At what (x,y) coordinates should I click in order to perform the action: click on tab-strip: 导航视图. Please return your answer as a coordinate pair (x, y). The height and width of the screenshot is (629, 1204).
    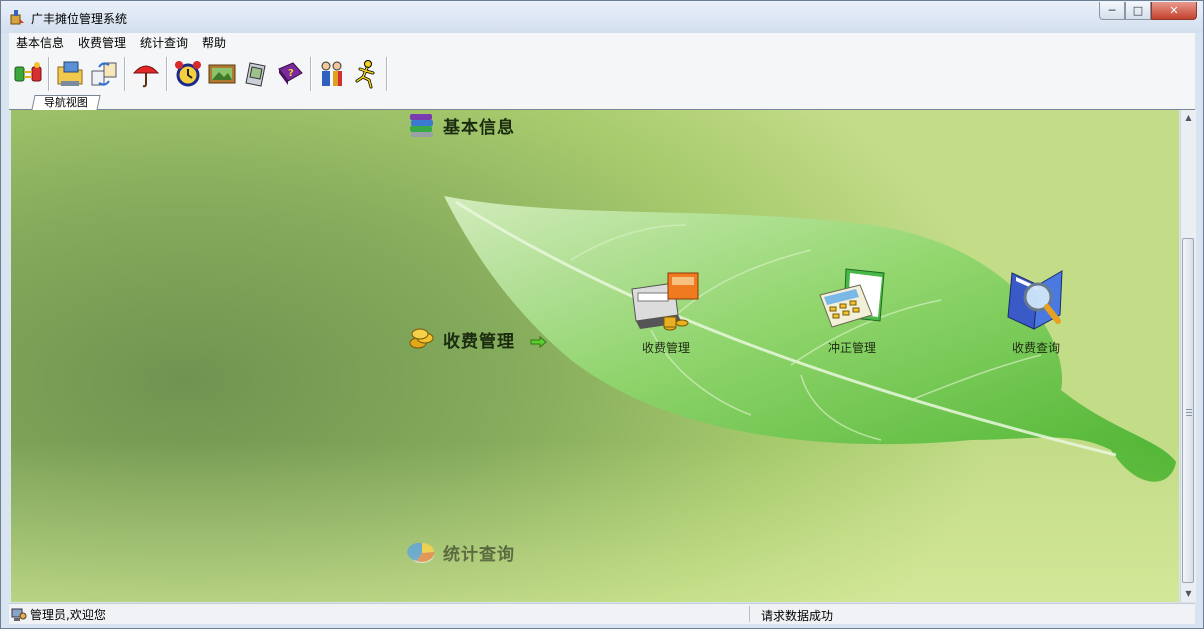
    Looking at the image, I should click on (602, 102).